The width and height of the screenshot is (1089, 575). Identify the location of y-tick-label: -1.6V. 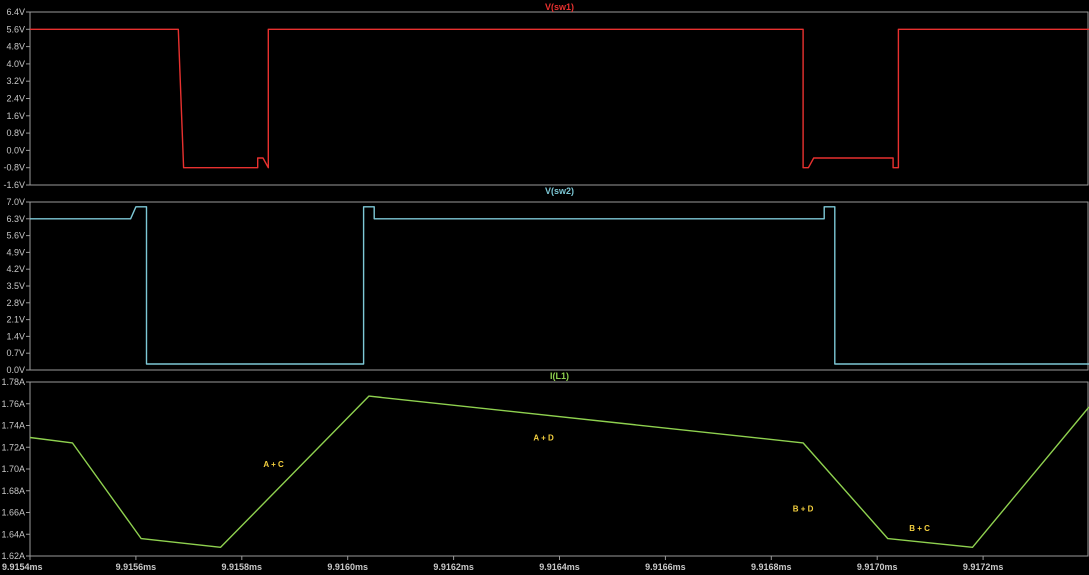
(14, 185).